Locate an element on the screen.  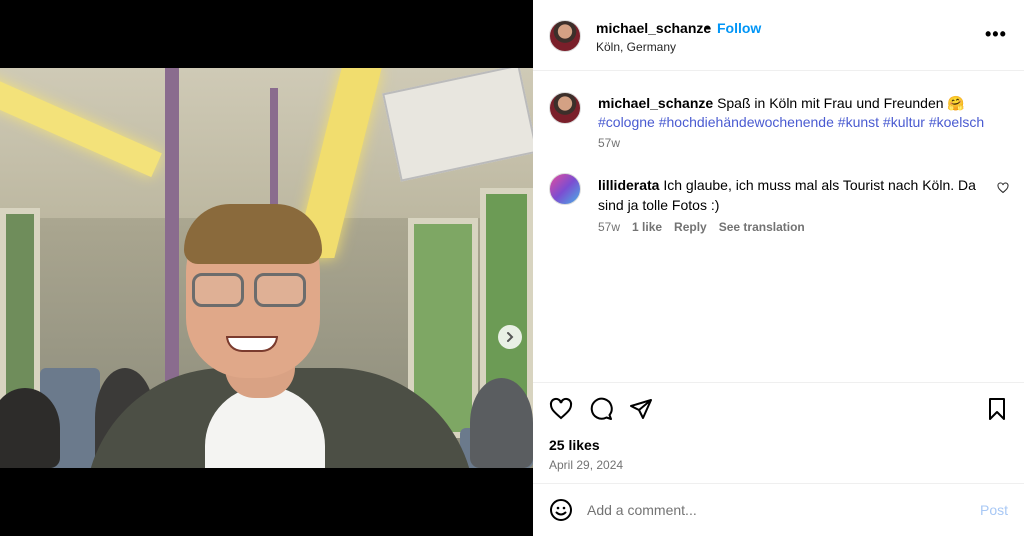
action-bar: 25 likes April 29, 2024 is located at coordinates (778, 432).